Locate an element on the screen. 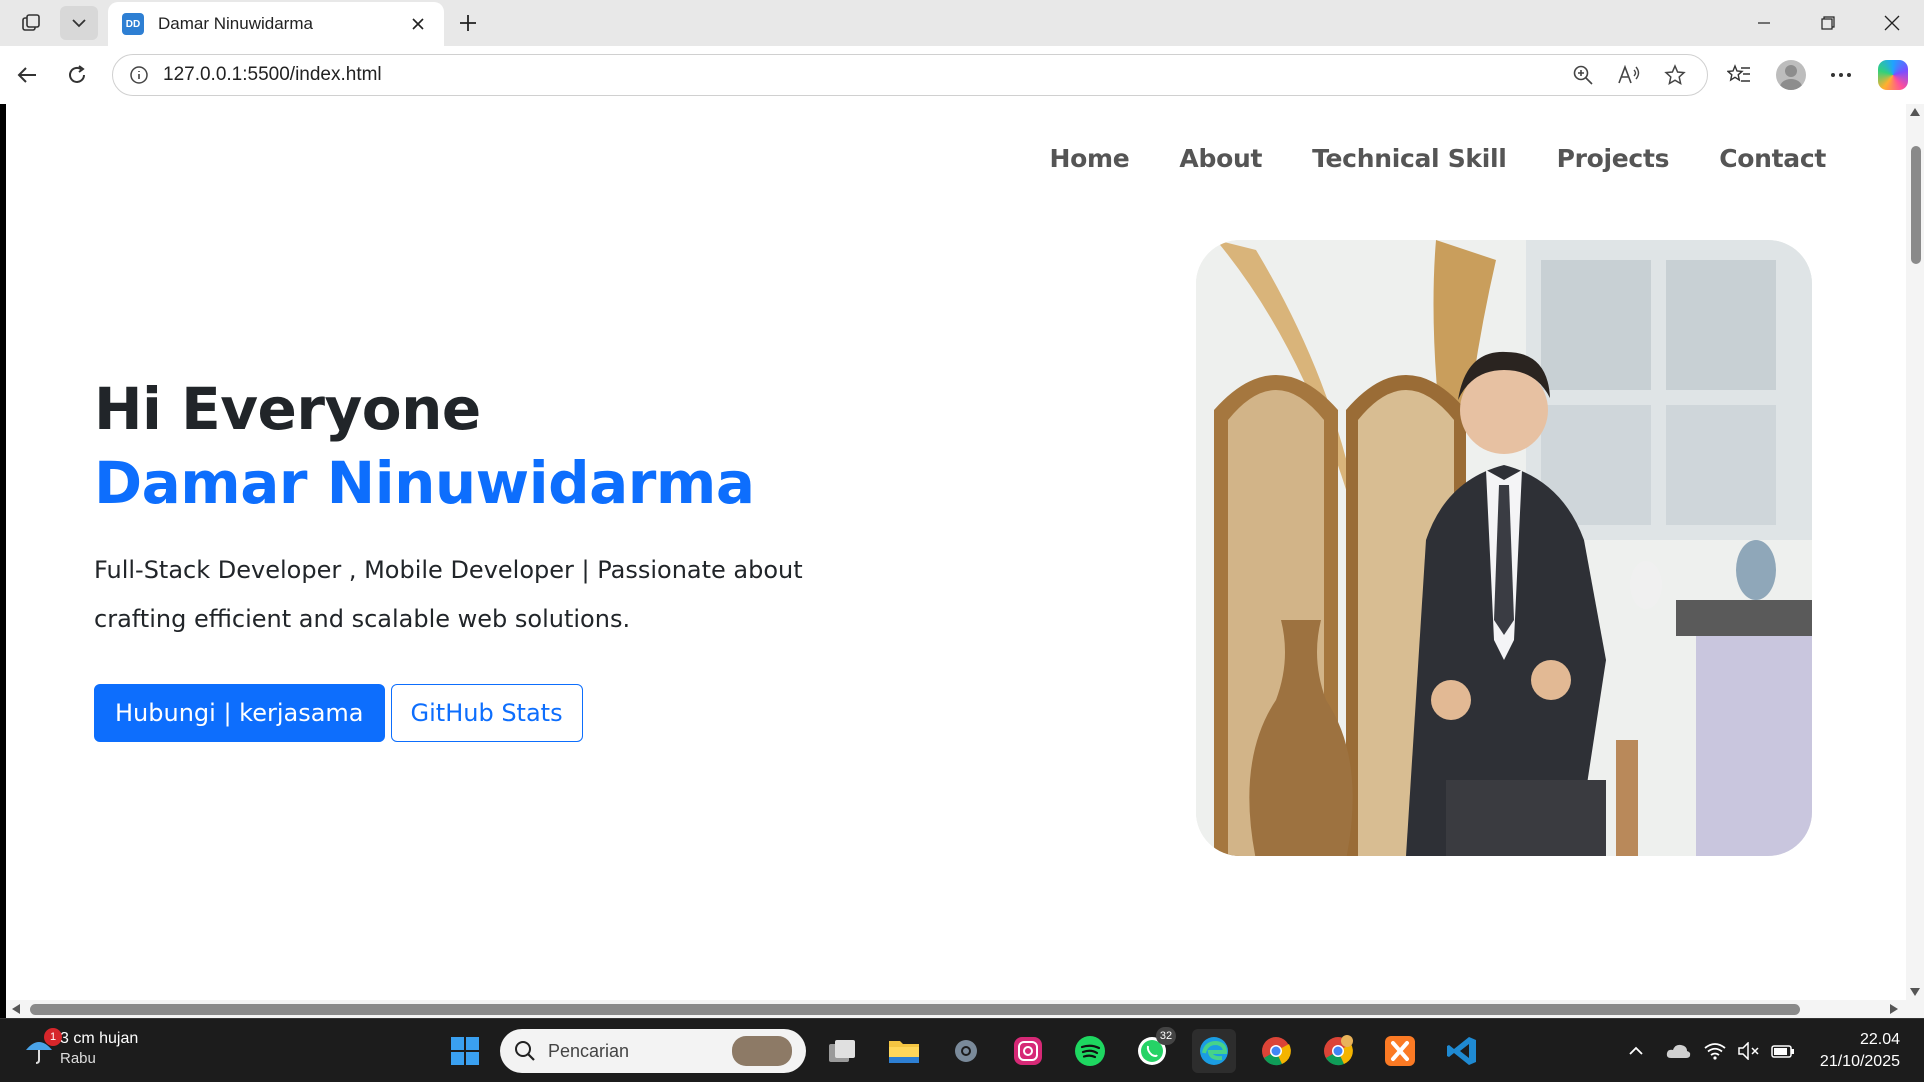 The width and height of the screenshot is (1924, 1082). vertical-scroll-thumb is located at coordinates (1916, 205).